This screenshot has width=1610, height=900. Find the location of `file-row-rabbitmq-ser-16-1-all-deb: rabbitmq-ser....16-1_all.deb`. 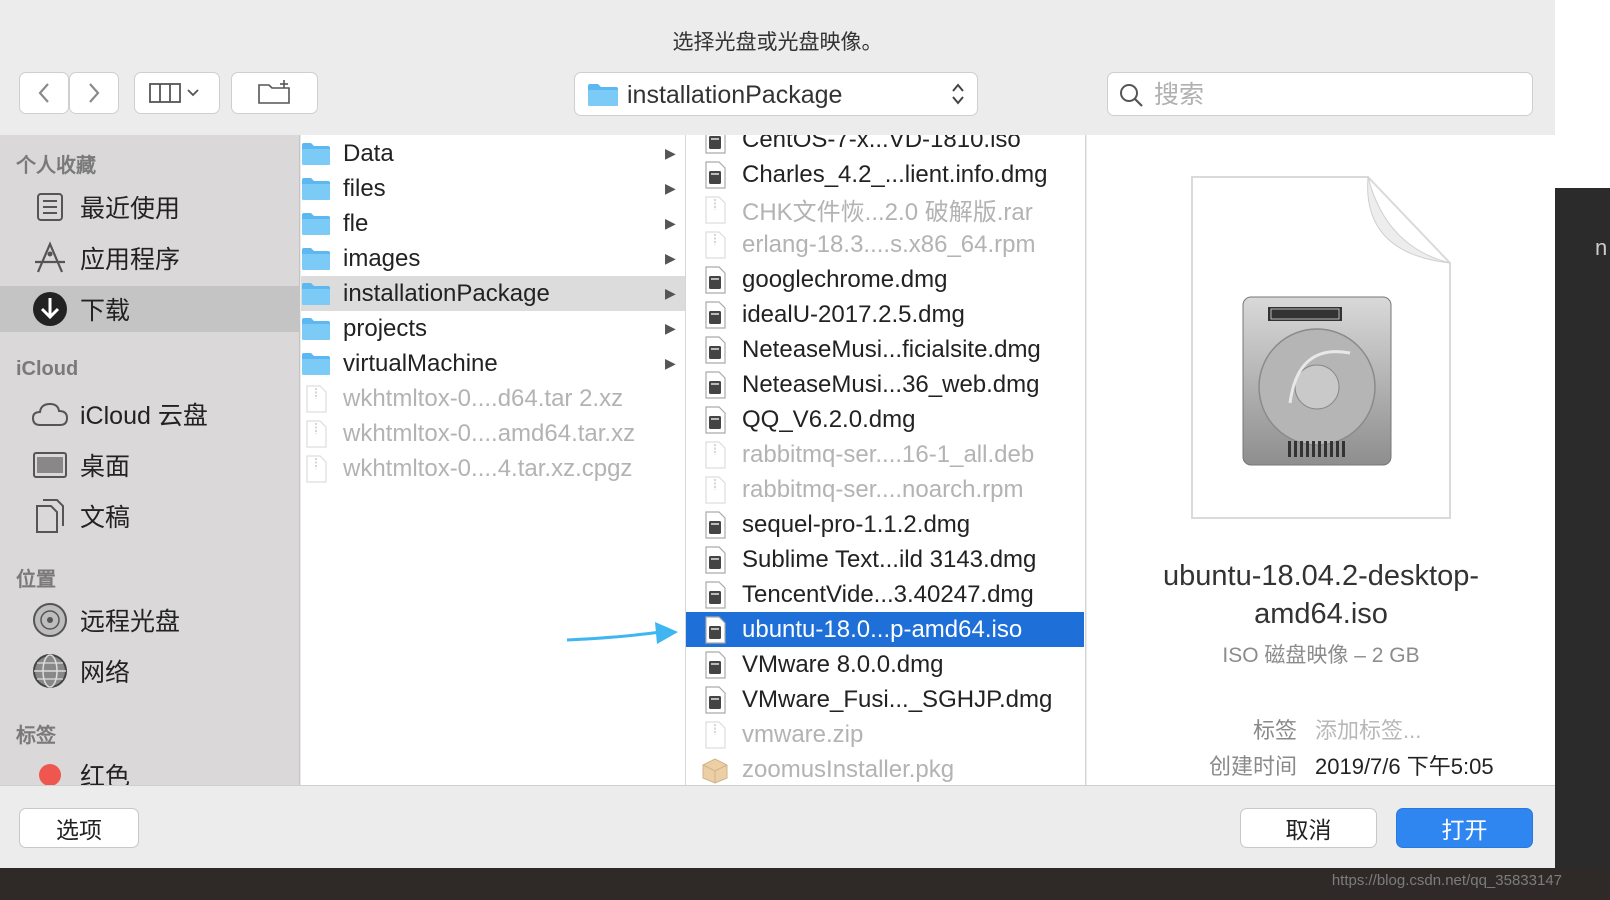

file-row-rabbitmq-ser-16-1-all-deb: rabbitmq-ser....16-1_all.deb is located at coordinates (885, 454).